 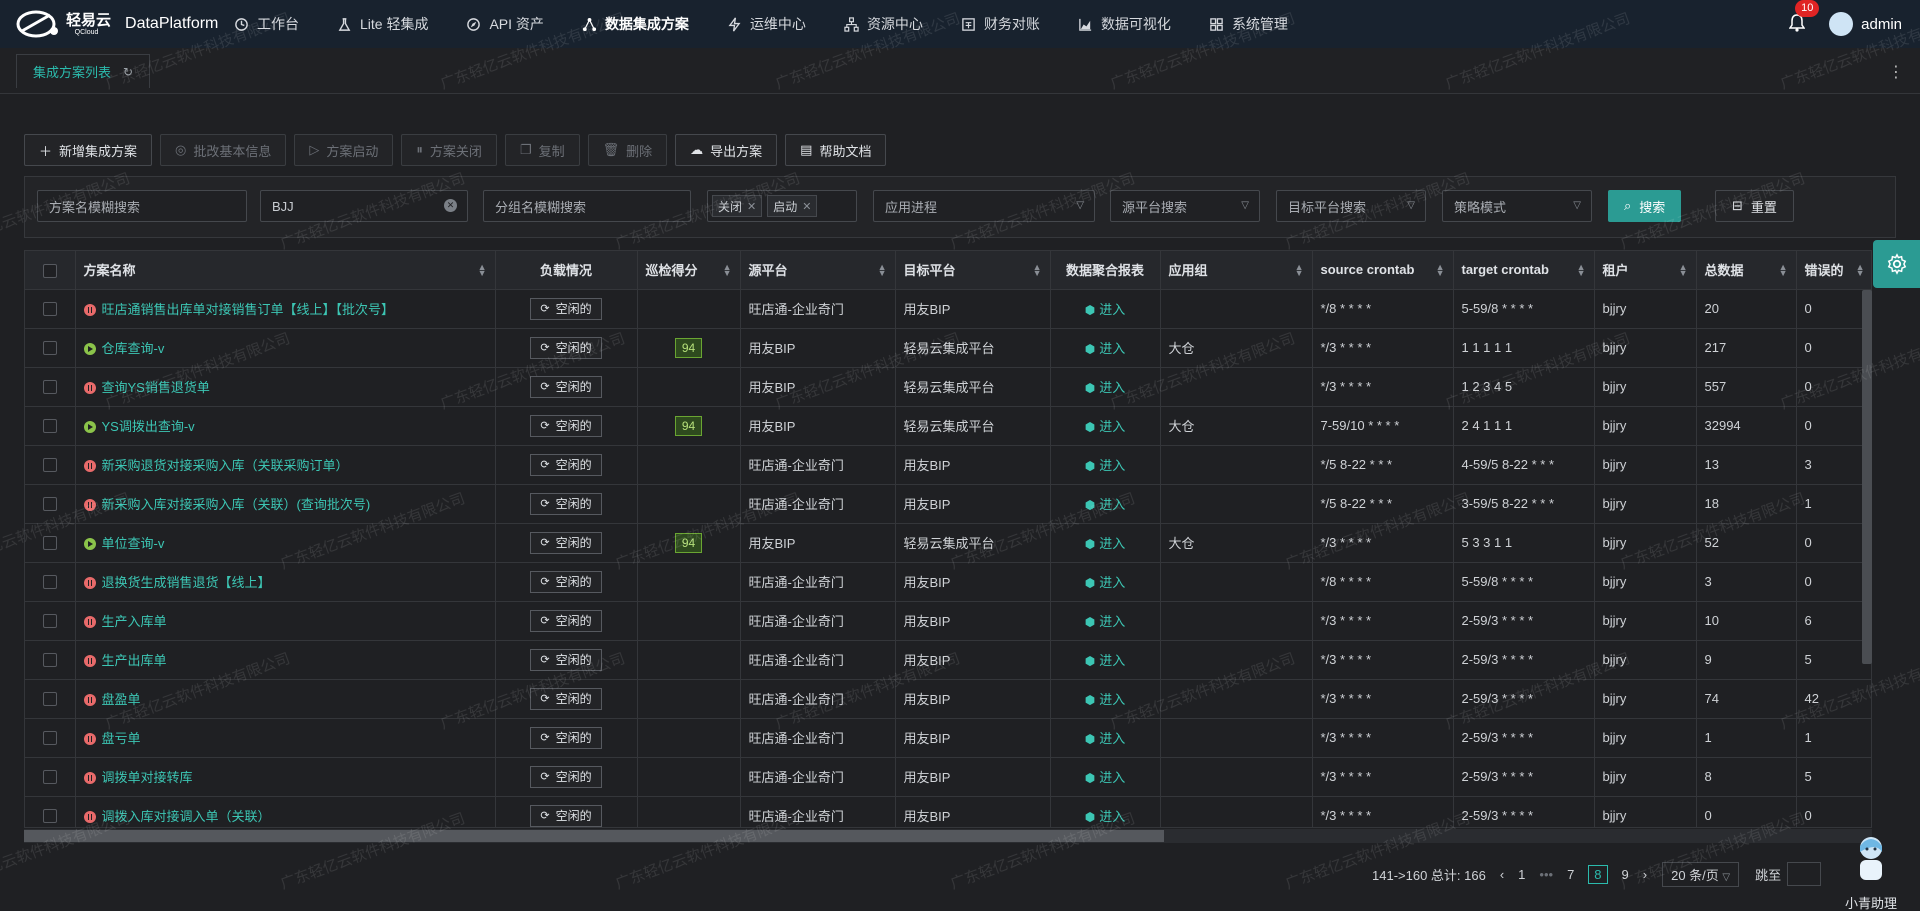 I want to click on keyword-search-input: BJJ ✕, so click(x=364, y=206).